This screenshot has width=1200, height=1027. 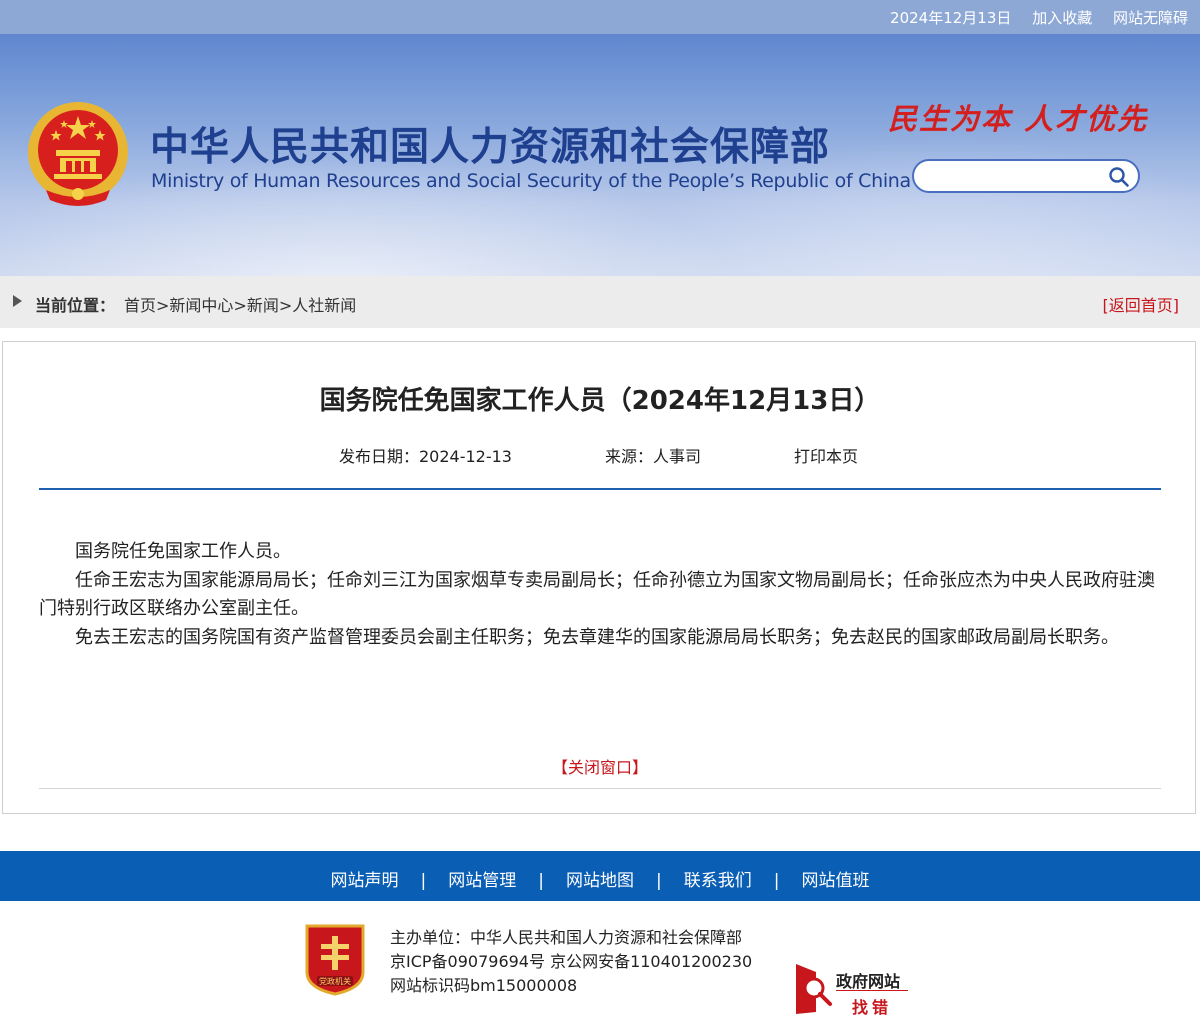 What do you see at coordinates (600, 401) in the screenshot?
I see `article-title: 国务院任免国家工作人员（2024年12月13日）` at bounding box center [600, 401].